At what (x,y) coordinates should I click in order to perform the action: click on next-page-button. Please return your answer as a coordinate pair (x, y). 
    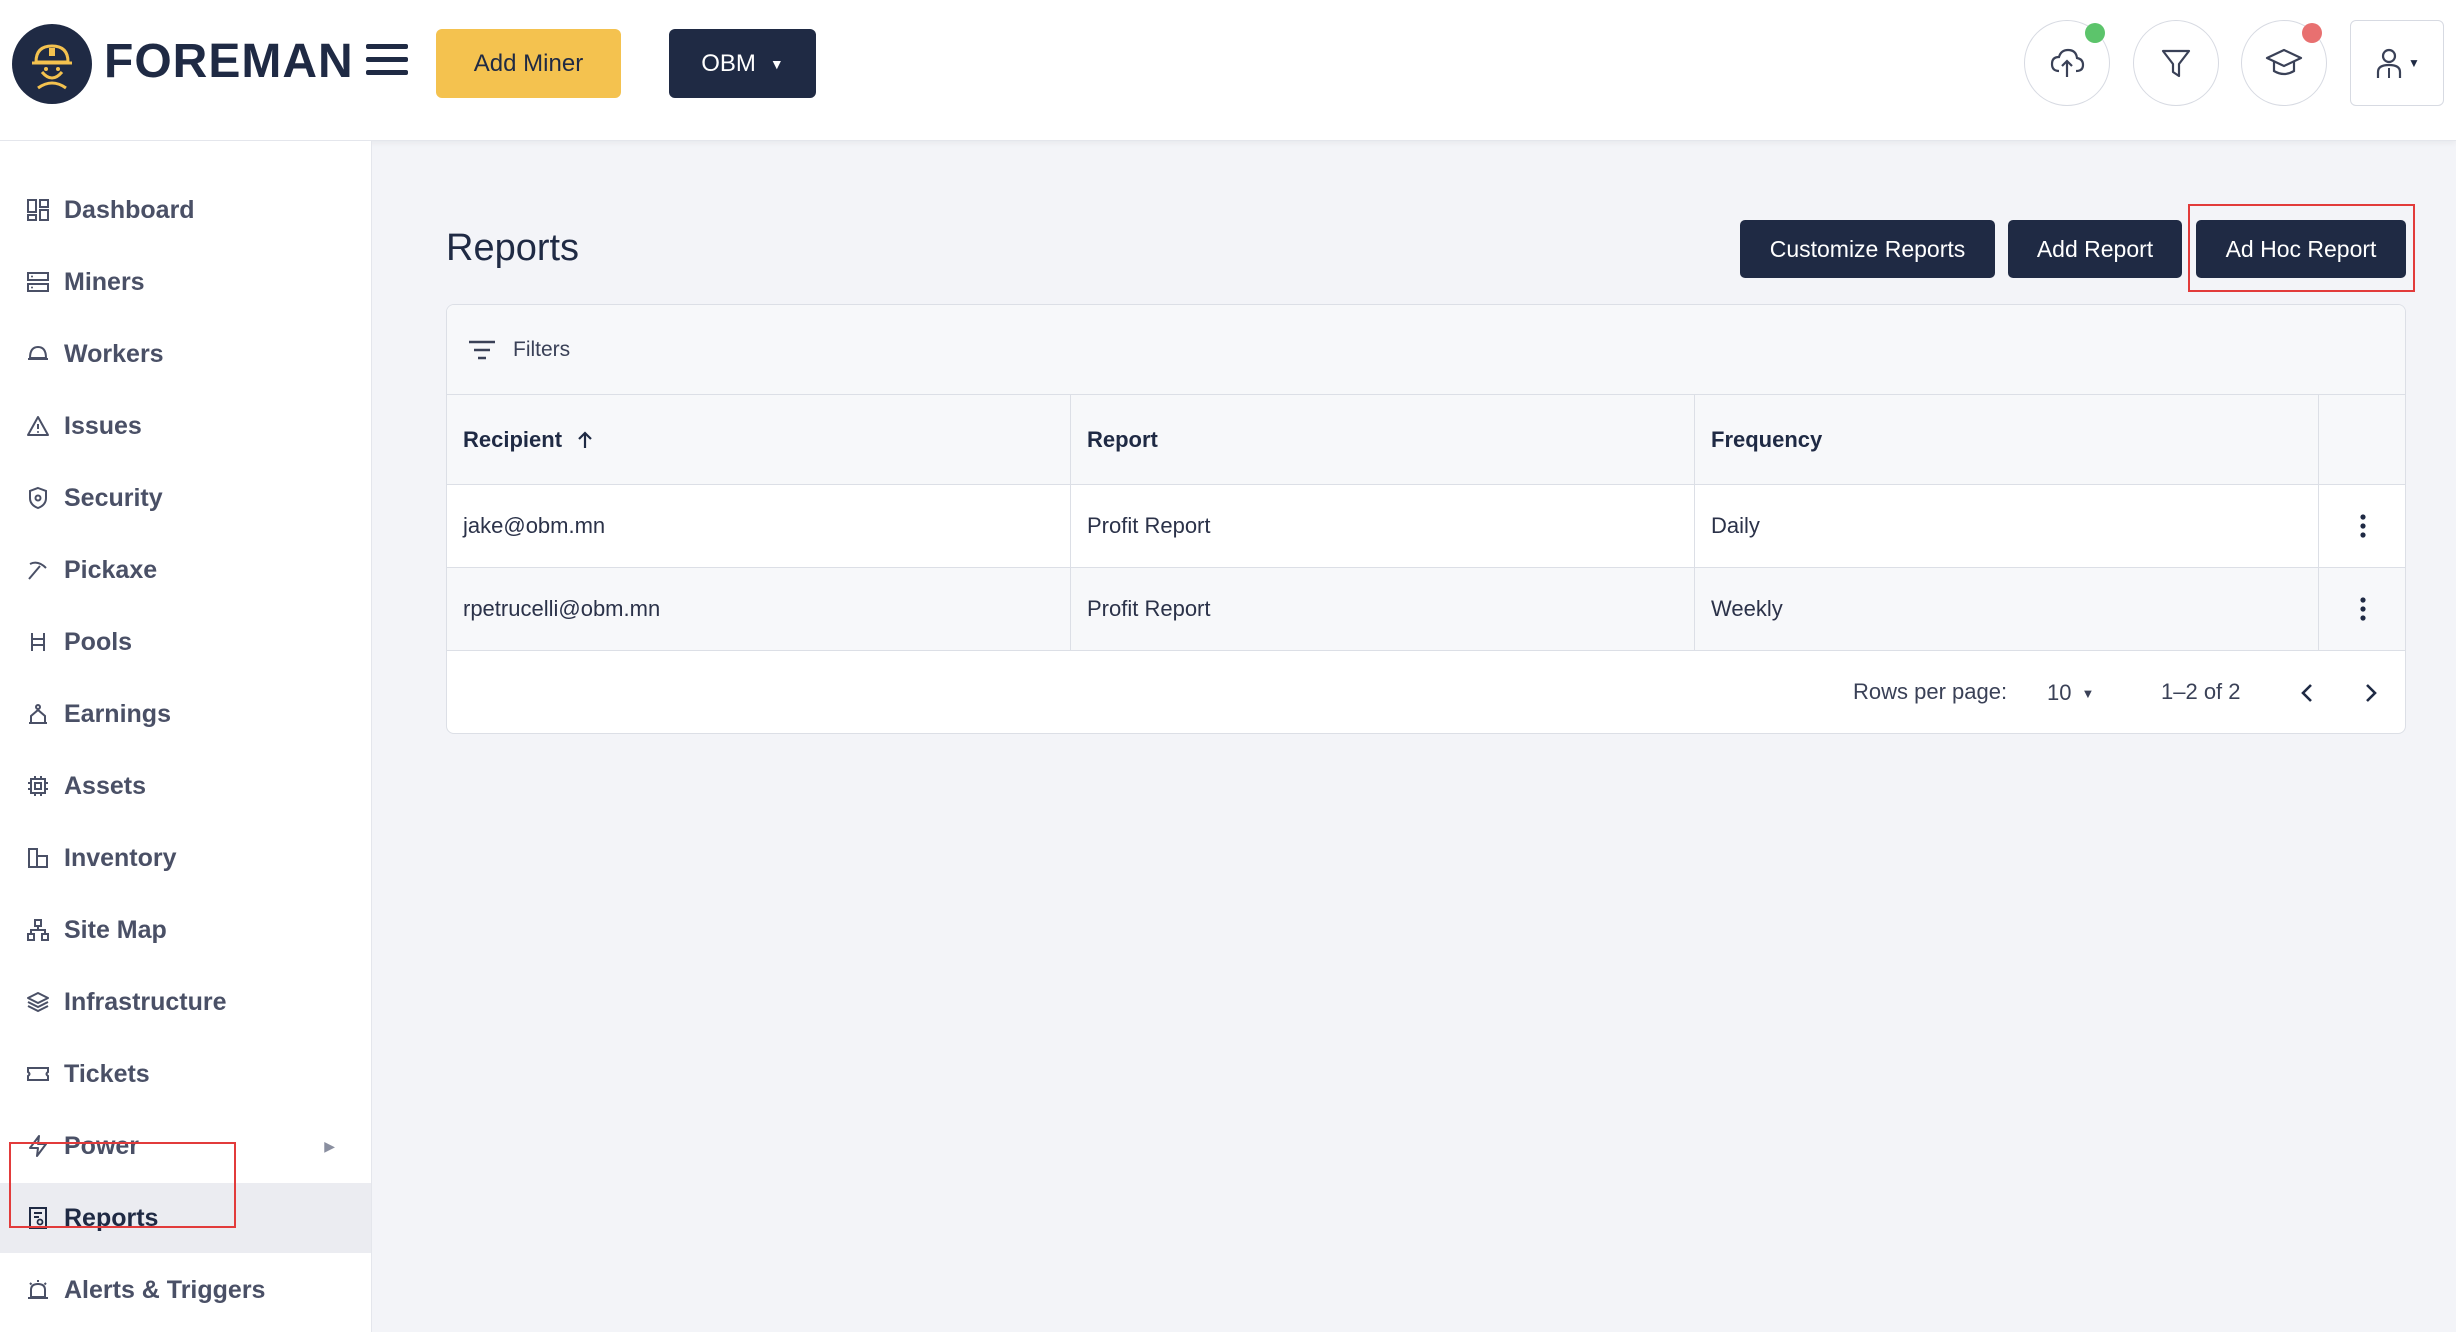
    Looking at the image, I should click on (2371, 693).